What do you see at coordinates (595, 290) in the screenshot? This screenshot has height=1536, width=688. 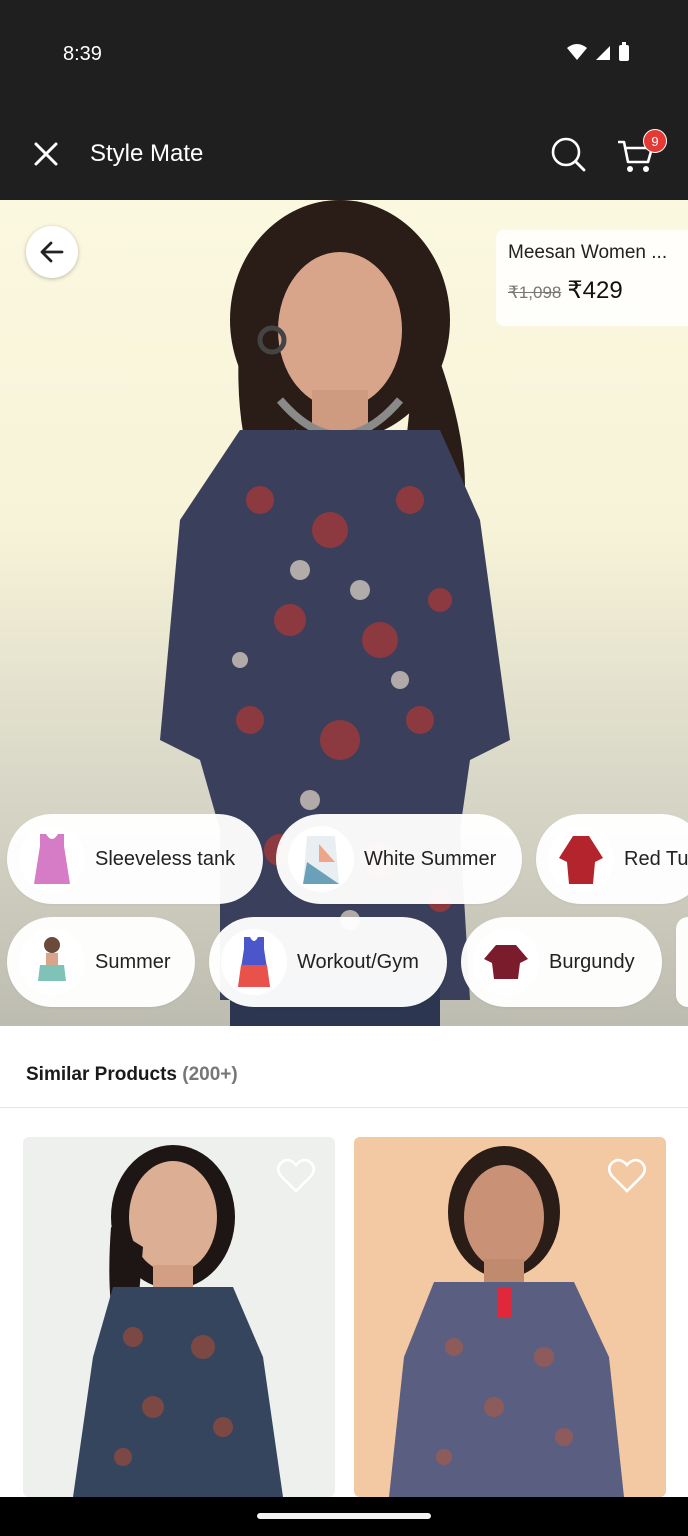 I see `sale-price: ₹429` at bounding box center [595, 290].